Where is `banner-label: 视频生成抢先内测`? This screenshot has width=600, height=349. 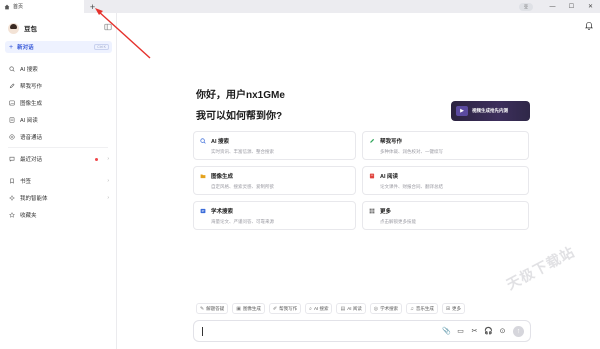 banner-label: 视频生成抢先内测 is located at coordinates (490, 110).